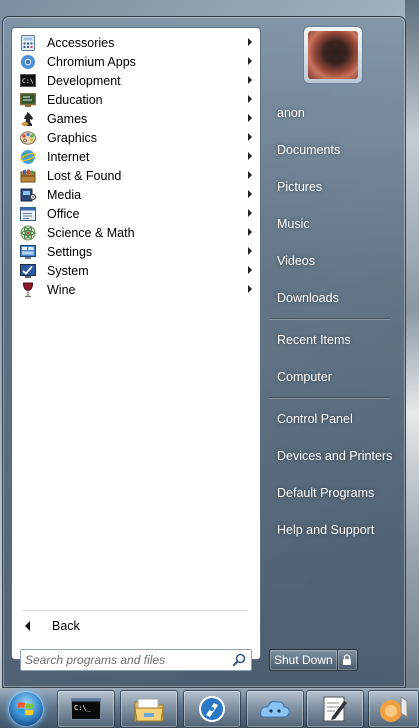 The image size is (419, 728). What do you see at coordinates (136, 270) in the screenshot?
I see `program-item-system: System` at bounding box center [136, 270].